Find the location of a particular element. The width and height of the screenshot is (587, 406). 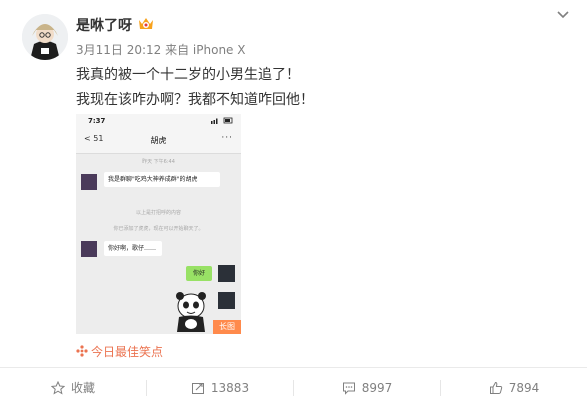

comment-button: 8997 is located at coordinates (367, 387).